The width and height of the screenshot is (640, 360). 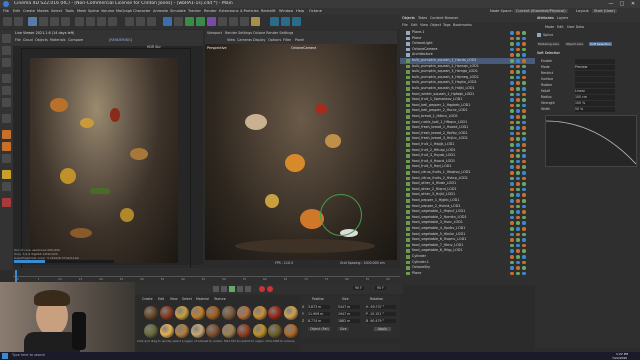 What do you see at coordinates (6, 134) in the screenshot?
I see `snap-icon` at bounding box center [6, 134].